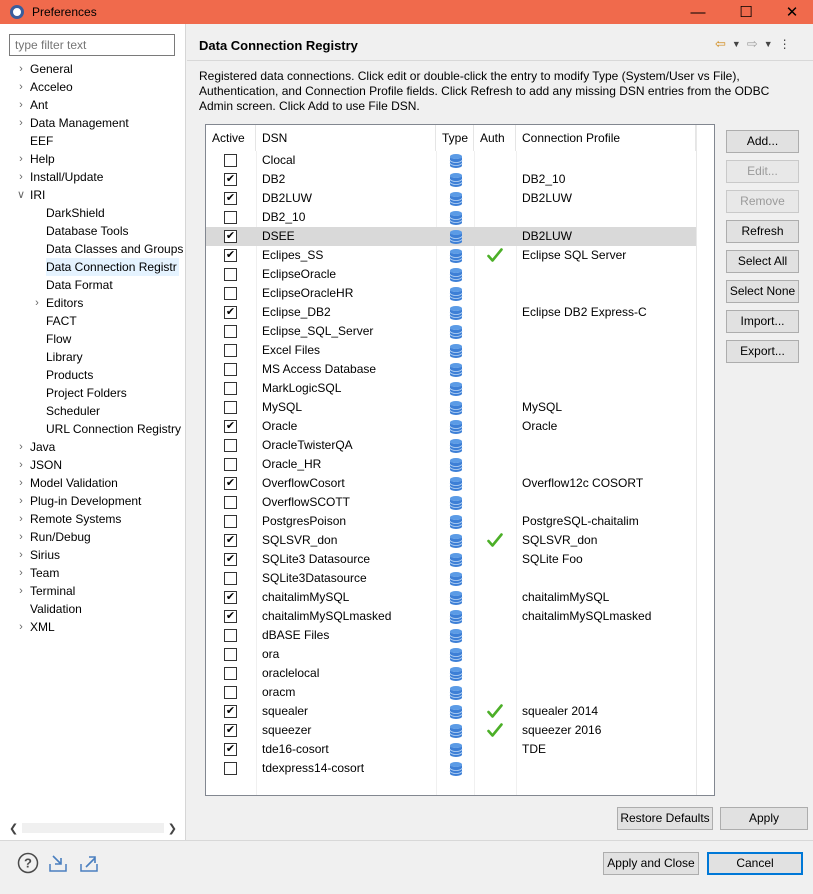 Image resolution: width=813 pixels, height=894 pixels. Describe the element at coordinates (451, 692) in the screenshot. I see `table-row: oracm` at that location.